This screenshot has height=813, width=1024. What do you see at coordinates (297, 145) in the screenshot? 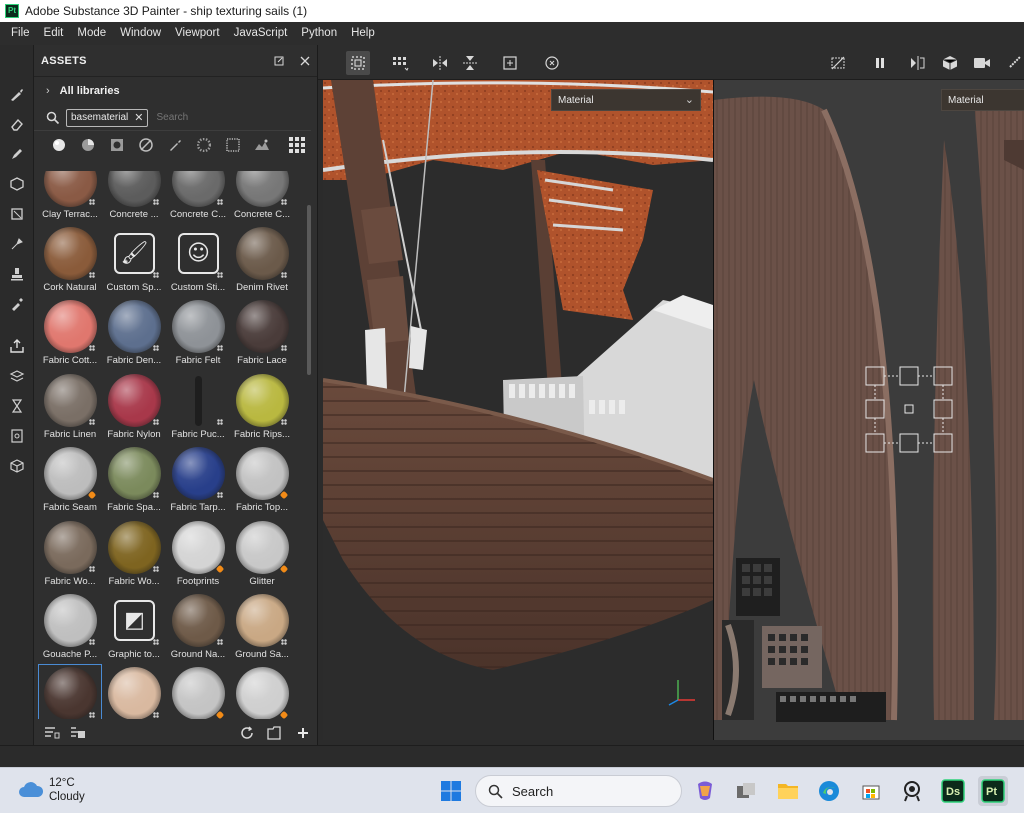
I see `grid-view-icon` at bounding box center [297, 145].